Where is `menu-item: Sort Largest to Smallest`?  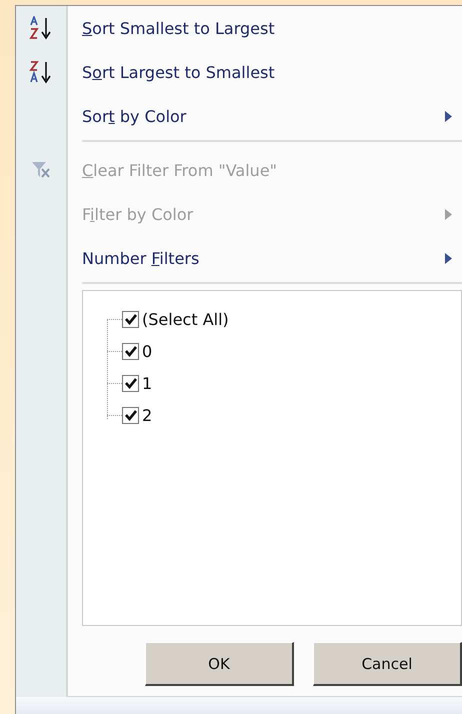
menu-item: Sort Largest to Smallest is located at coordinates (267, 72).